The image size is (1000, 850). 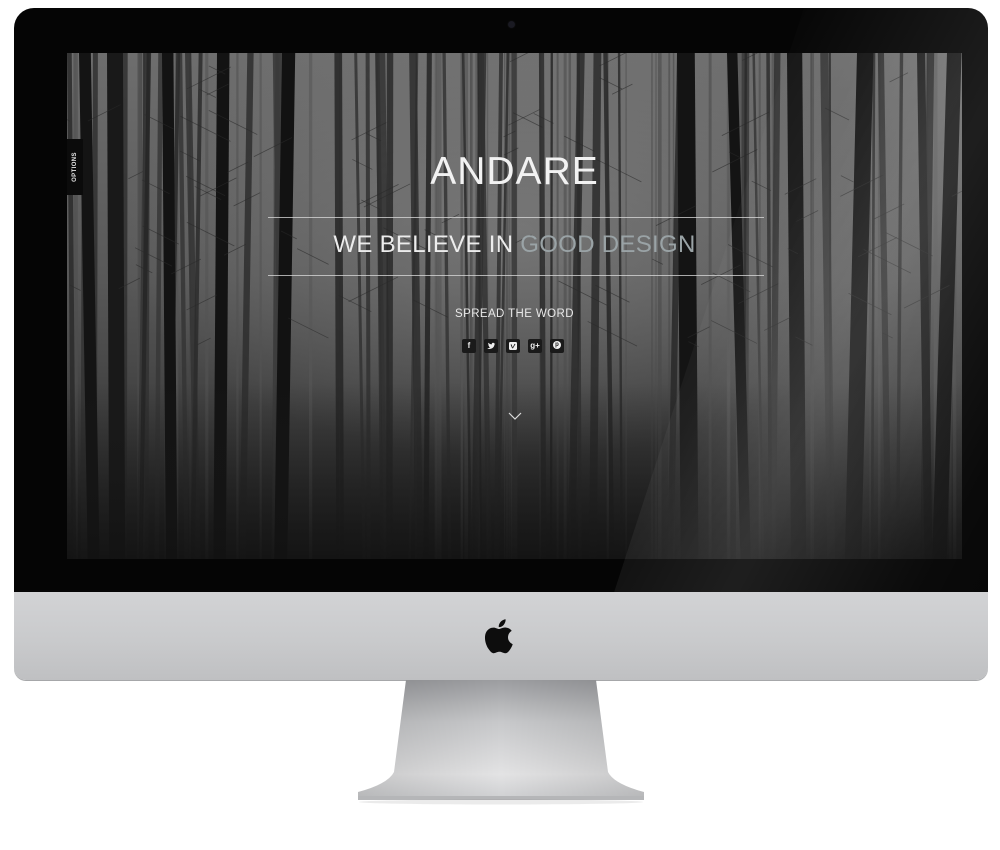 What do you see at coordinates (535, 346) in the screenshot?
I see `google-plus-icon: g+` at bounding box center [535, 346].